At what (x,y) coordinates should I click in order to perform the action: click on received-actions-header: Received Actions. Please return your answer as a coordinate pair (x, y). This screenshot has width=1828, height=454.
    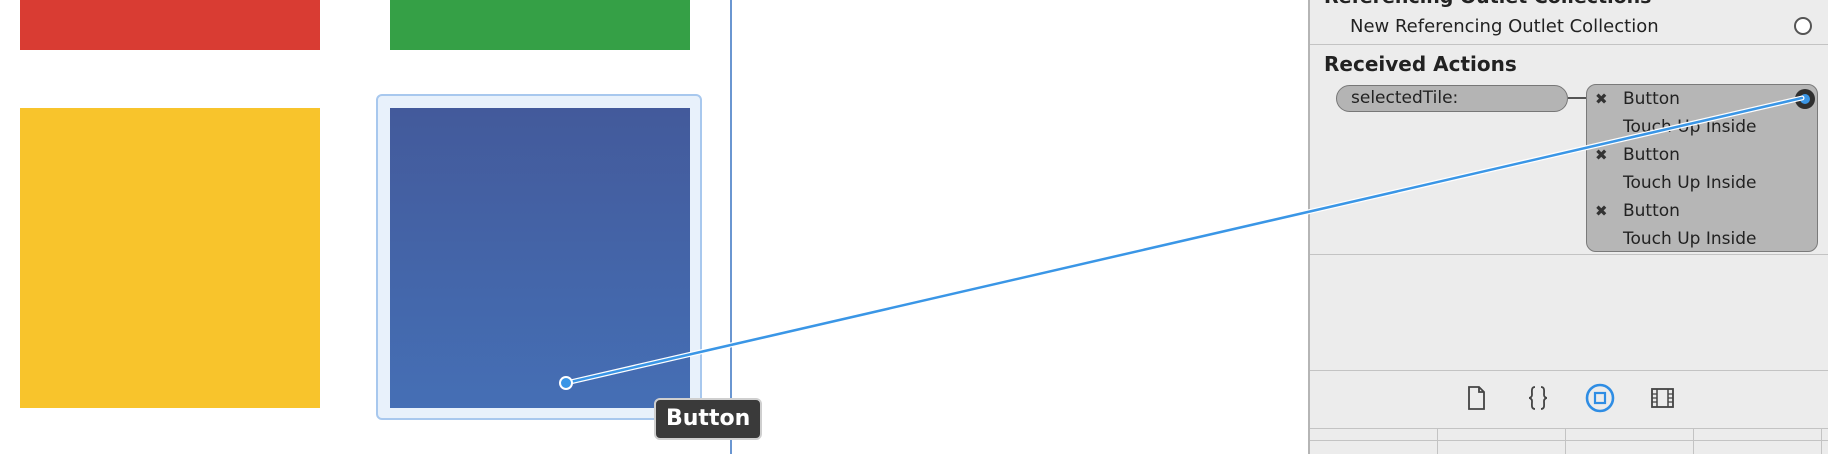
    Looking at the image, I should click on (1420, 64).